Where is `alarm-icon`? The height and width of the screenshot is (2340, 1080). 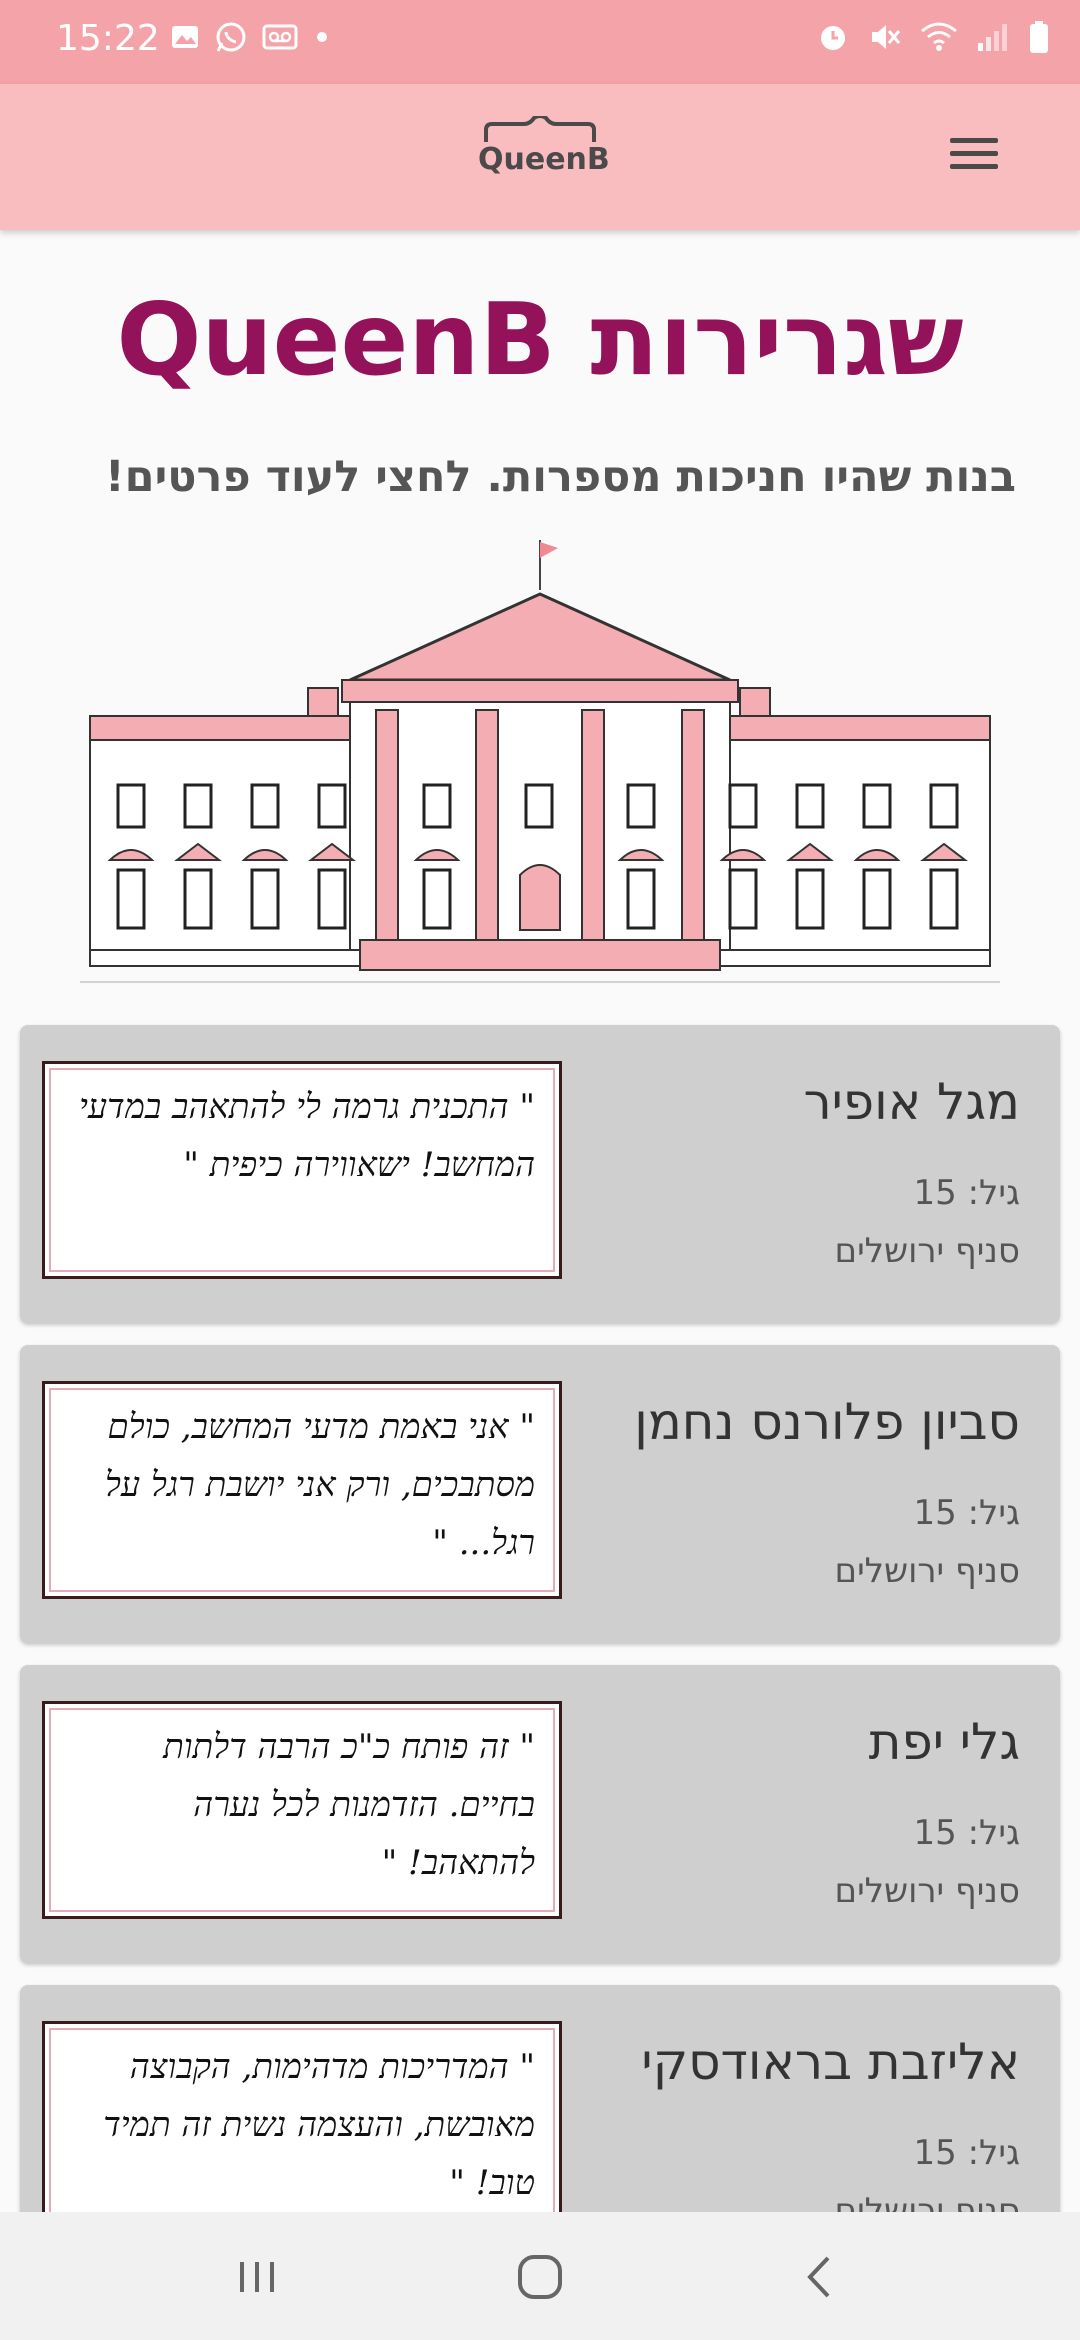
alarm-icon is located at coordinates (833, 38).